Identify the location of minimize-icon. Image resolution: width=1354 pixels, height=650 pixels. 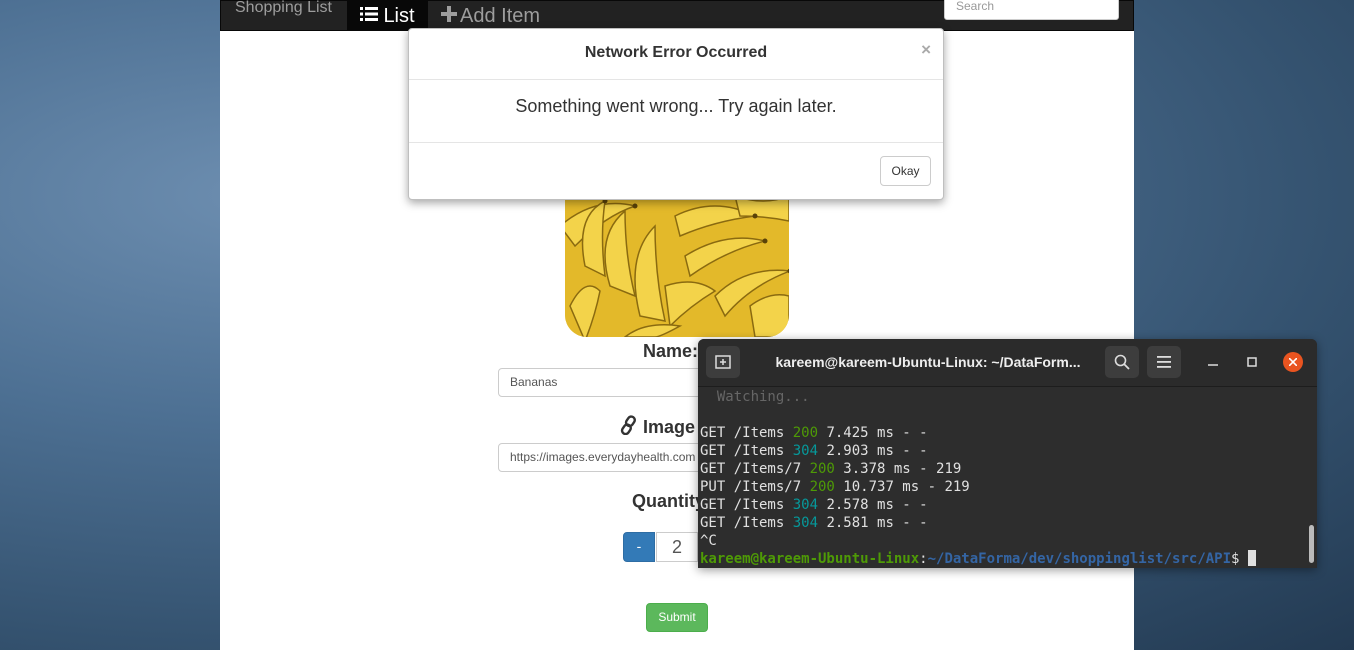
(1213, 362).